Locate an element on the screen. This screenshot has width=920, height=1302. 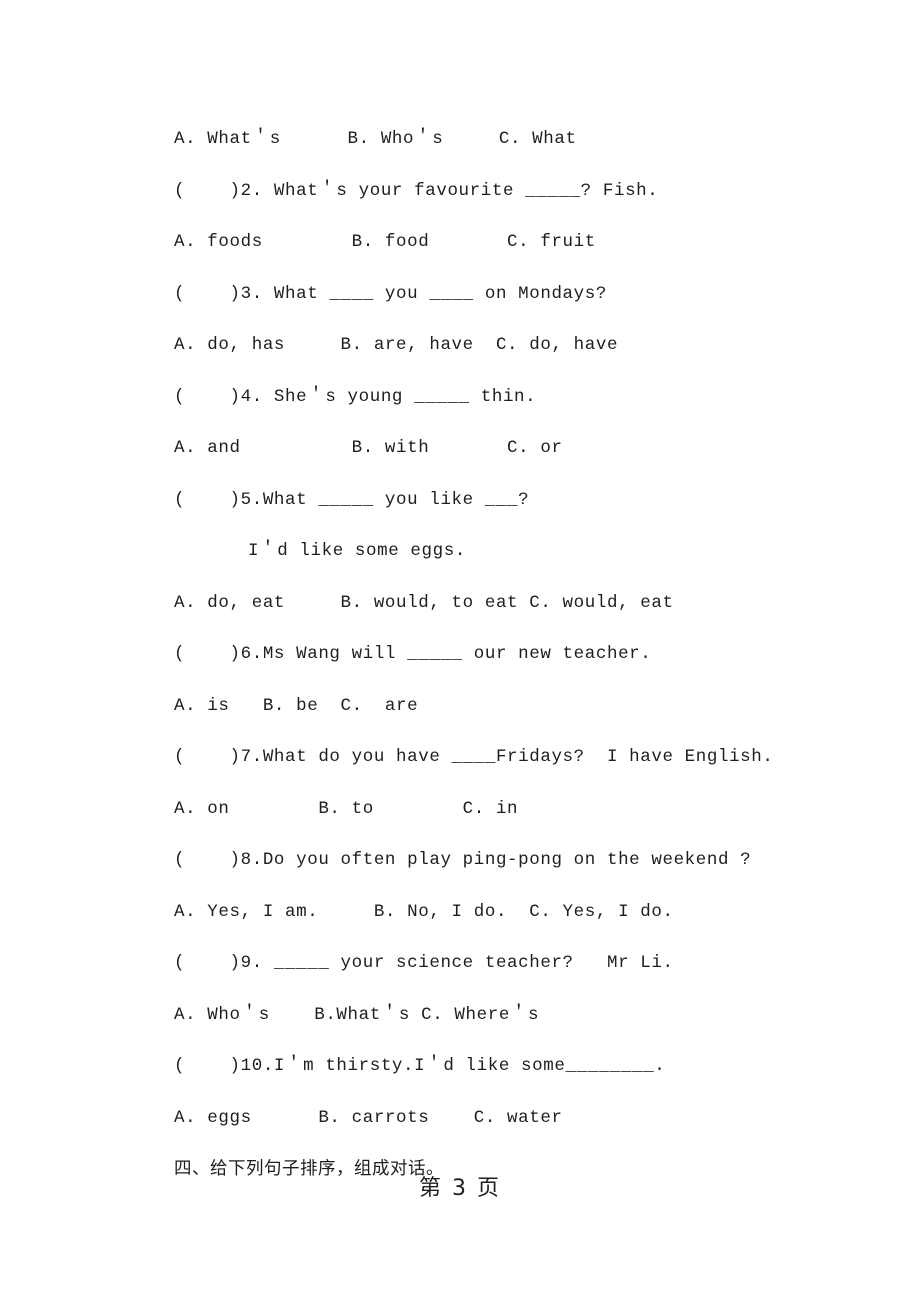
q4-stem-line: ( )4. She＇s young _____ thin. is located at coordinates (355, 396).